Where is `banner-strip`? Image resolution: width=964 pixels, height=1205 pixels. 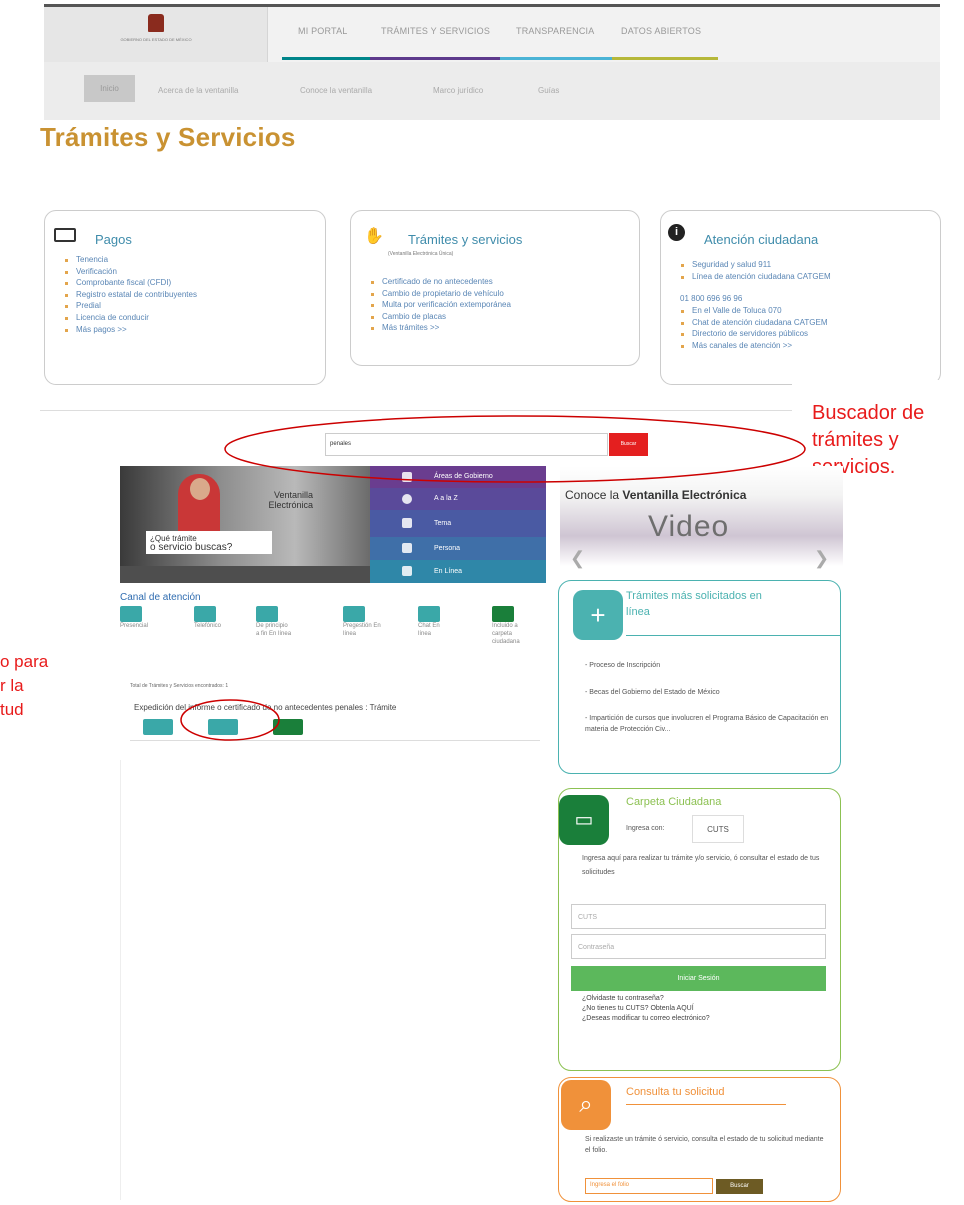
banner-strip is located at coordinates (245, 574).